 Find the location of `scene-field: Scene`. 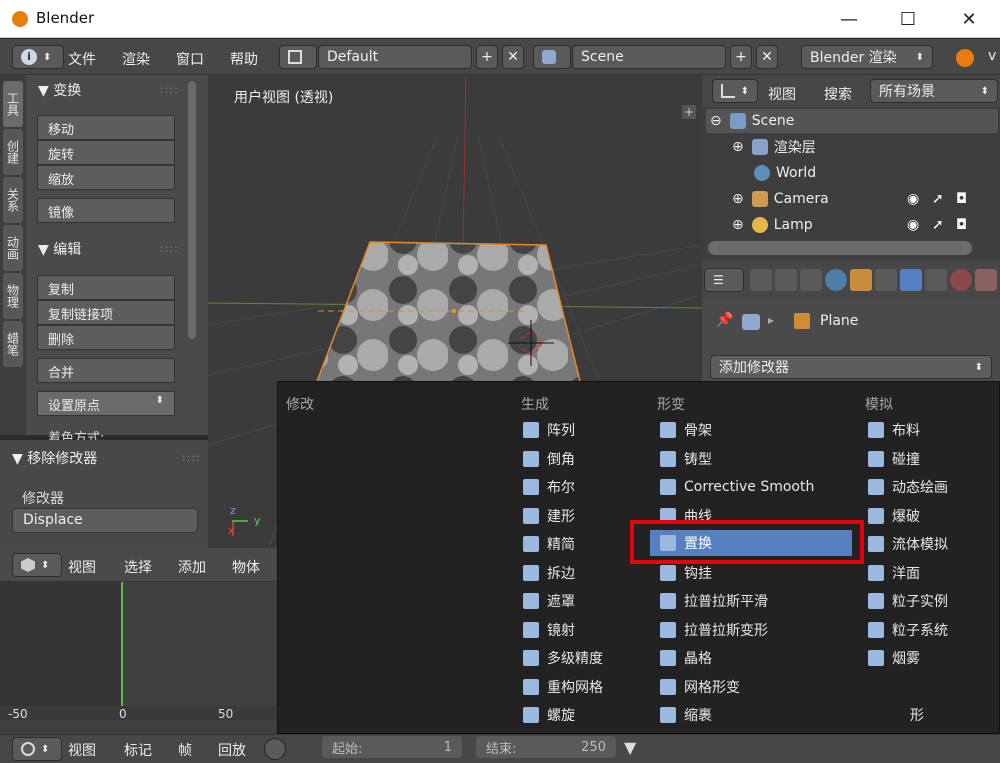

scene-field: Scene is located at coordinates (649, 57).